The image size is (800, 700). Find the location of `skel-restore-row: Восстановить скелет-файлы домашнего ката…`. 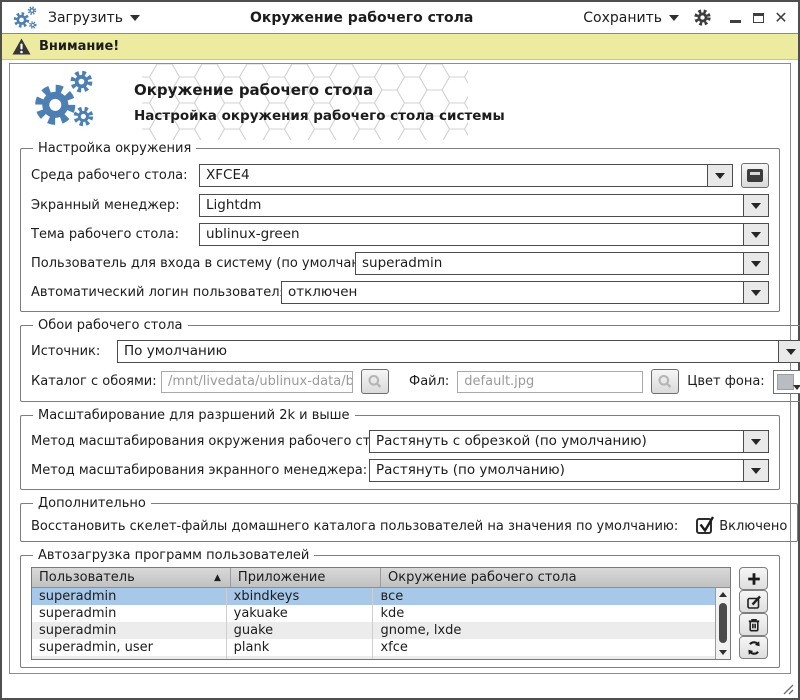

skel-restore-row: Восстановить скелет-файлы домашнего ката… is located at coordinates (409, 525).